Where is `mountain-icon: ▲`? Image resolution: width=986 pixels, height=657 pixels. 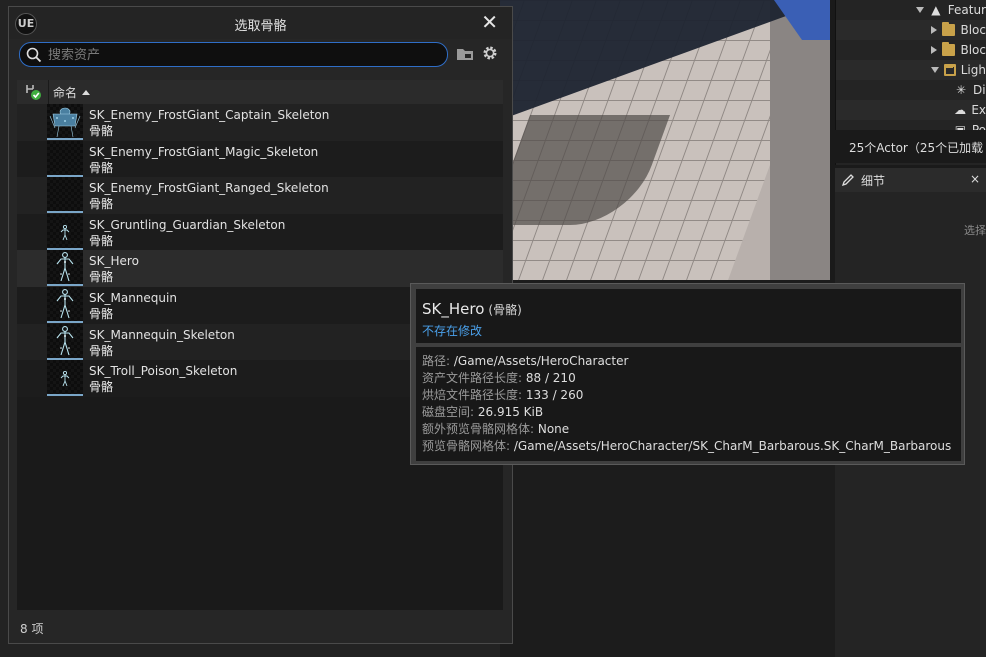
mountain-icon: ▲ is located at coordinates (936, 10).